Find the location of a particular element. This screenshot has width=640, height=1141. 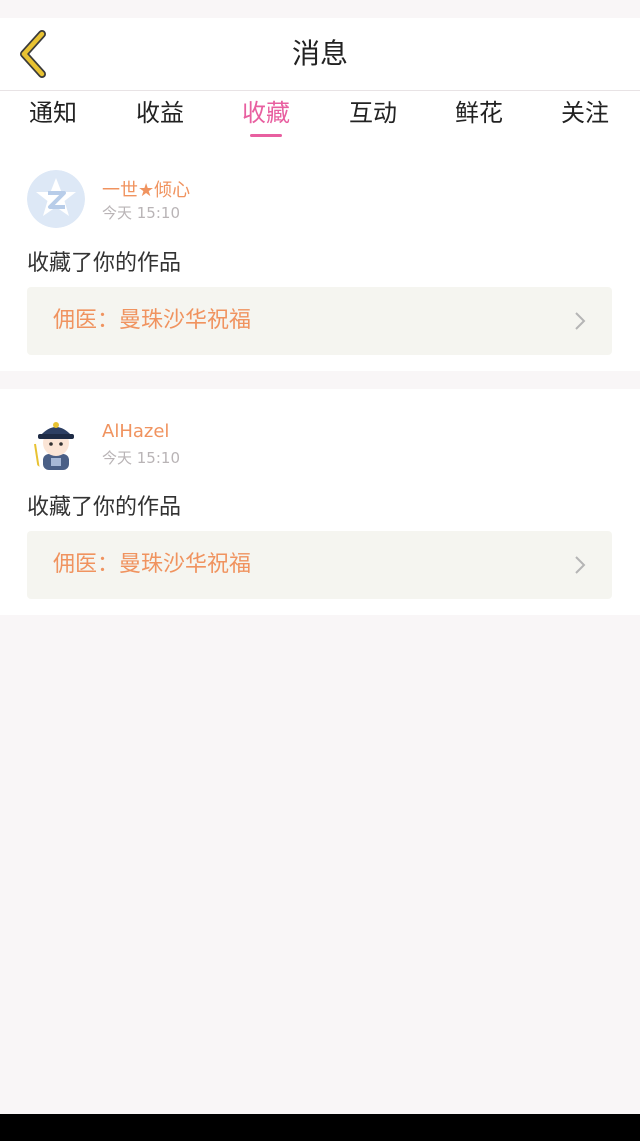

status-bar-area is located at coordinates (320, 9).